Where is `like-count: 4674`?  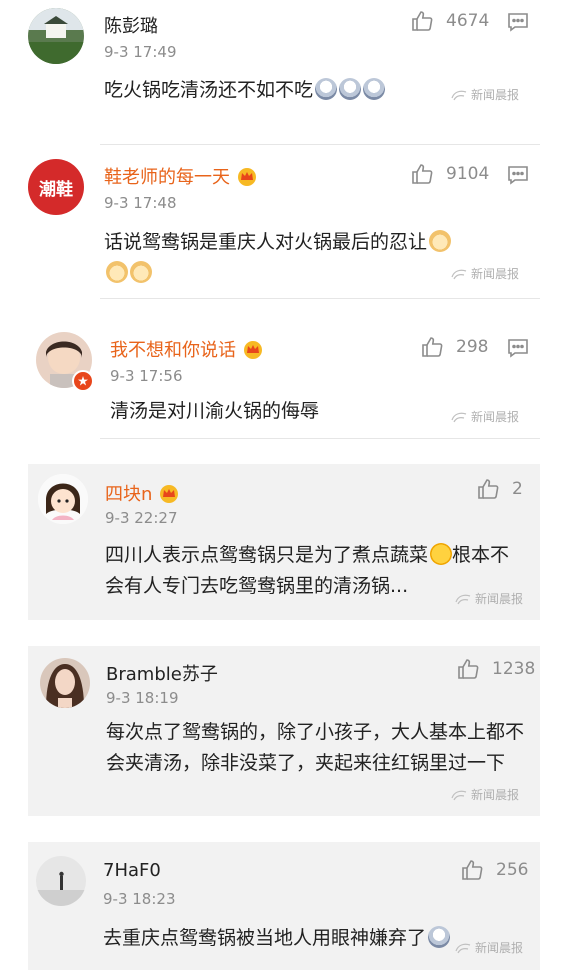 like-count: 4674 is located at coordinates (468, 21).